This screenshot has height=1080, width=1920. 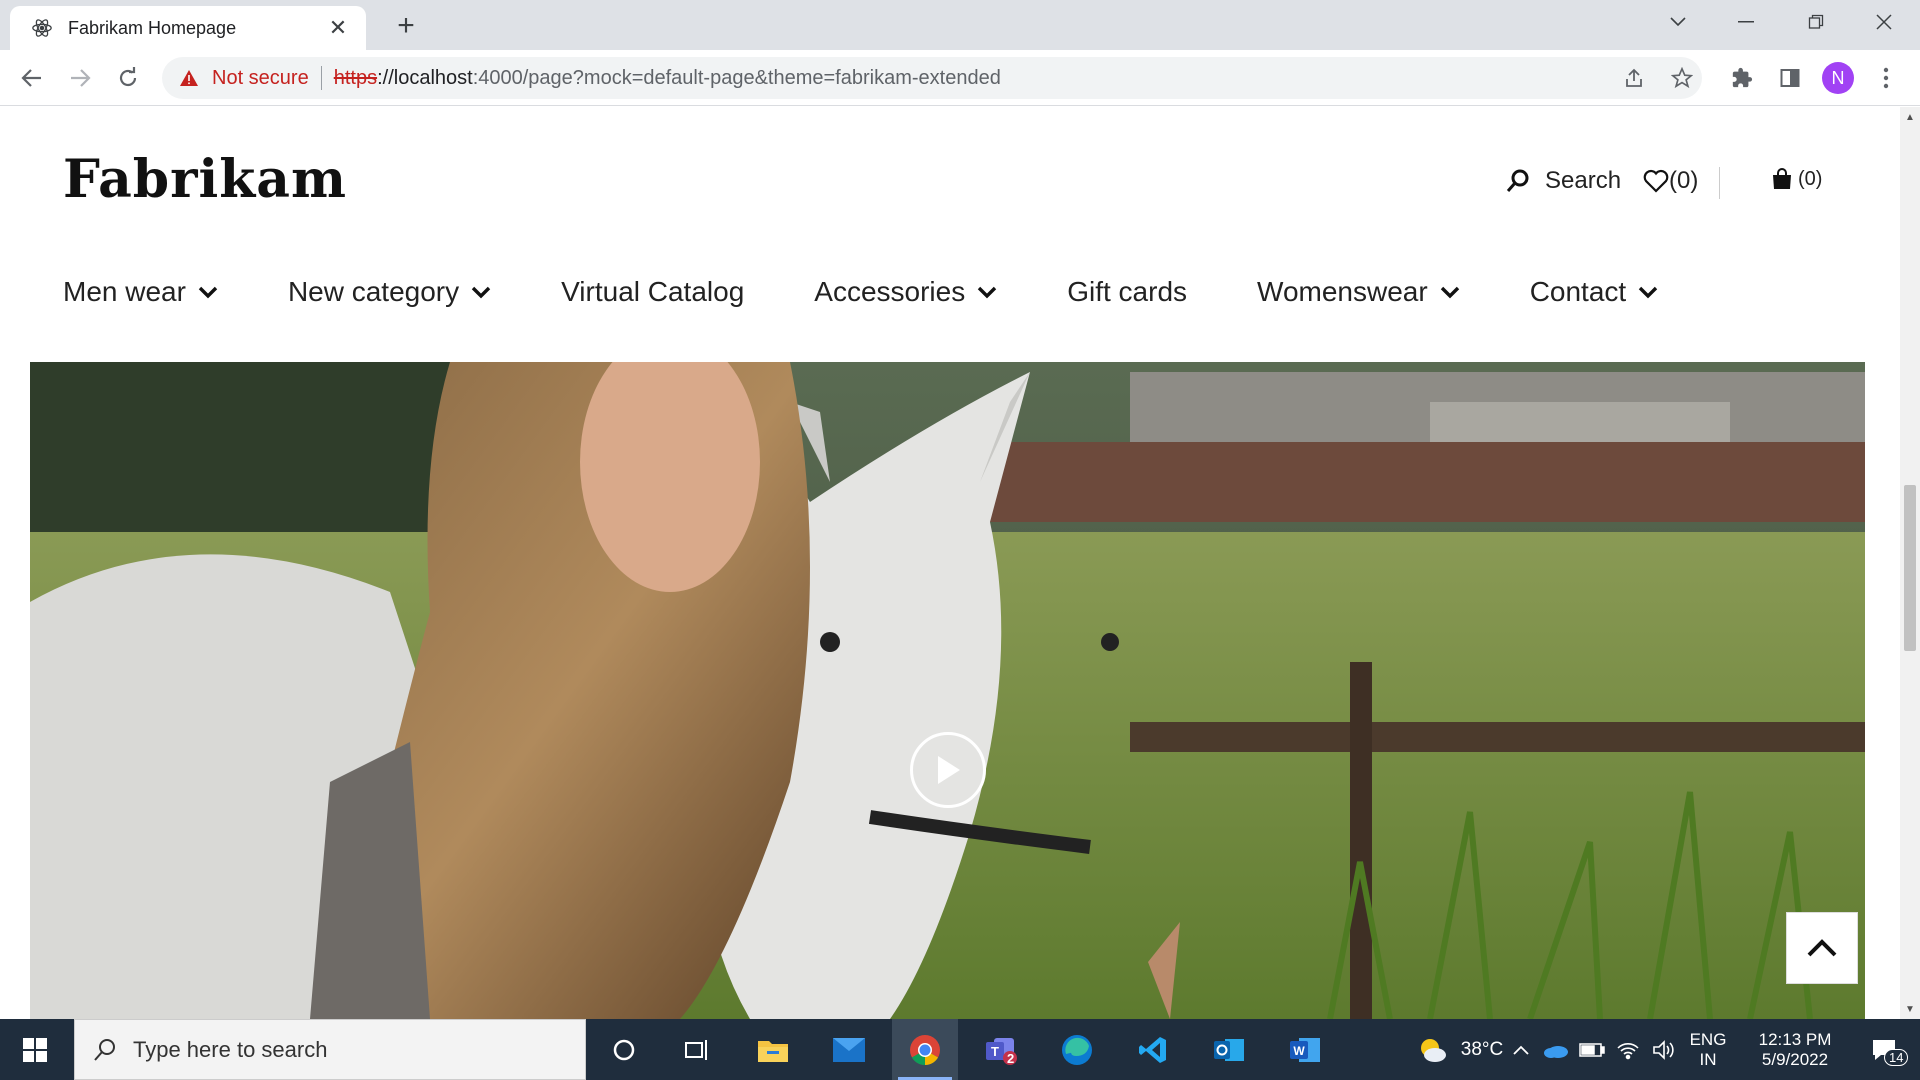 I want to click on warning-triangle-icon, so click(x=189, y=78).